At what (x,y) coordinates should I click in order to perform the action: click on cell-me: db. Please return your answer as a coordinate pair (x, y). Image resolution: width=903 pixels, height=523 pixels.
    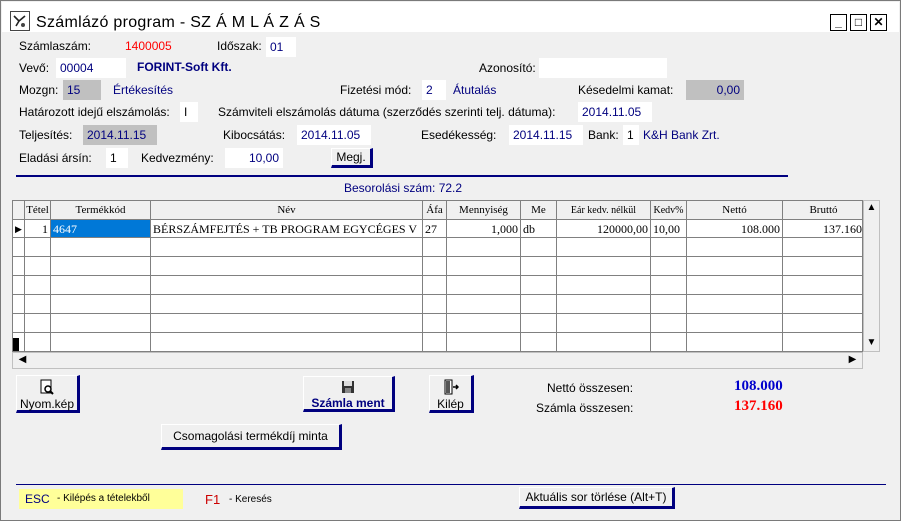
    Looking at the image, I should click on (539, 229).